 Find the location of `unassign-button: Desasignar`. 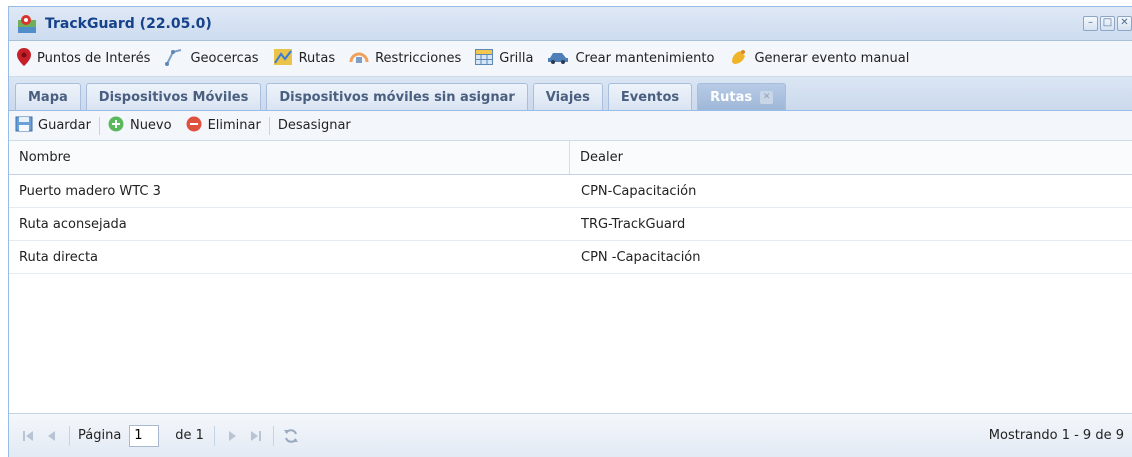

unassign-button: Desasignar is located at coordinates (314, 125).